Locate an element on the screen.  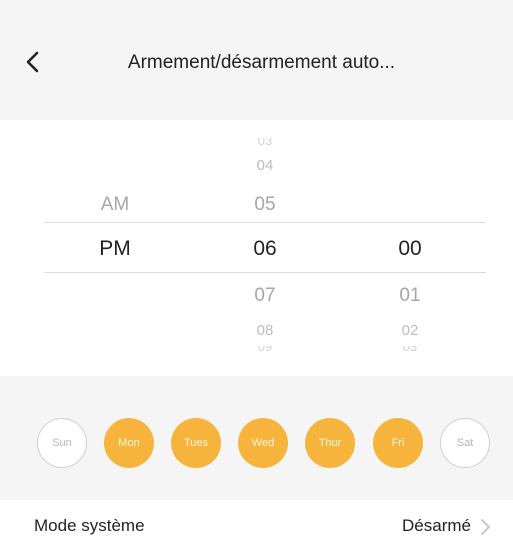
day-sat-button: Sat is located at coordinates (465, 443).